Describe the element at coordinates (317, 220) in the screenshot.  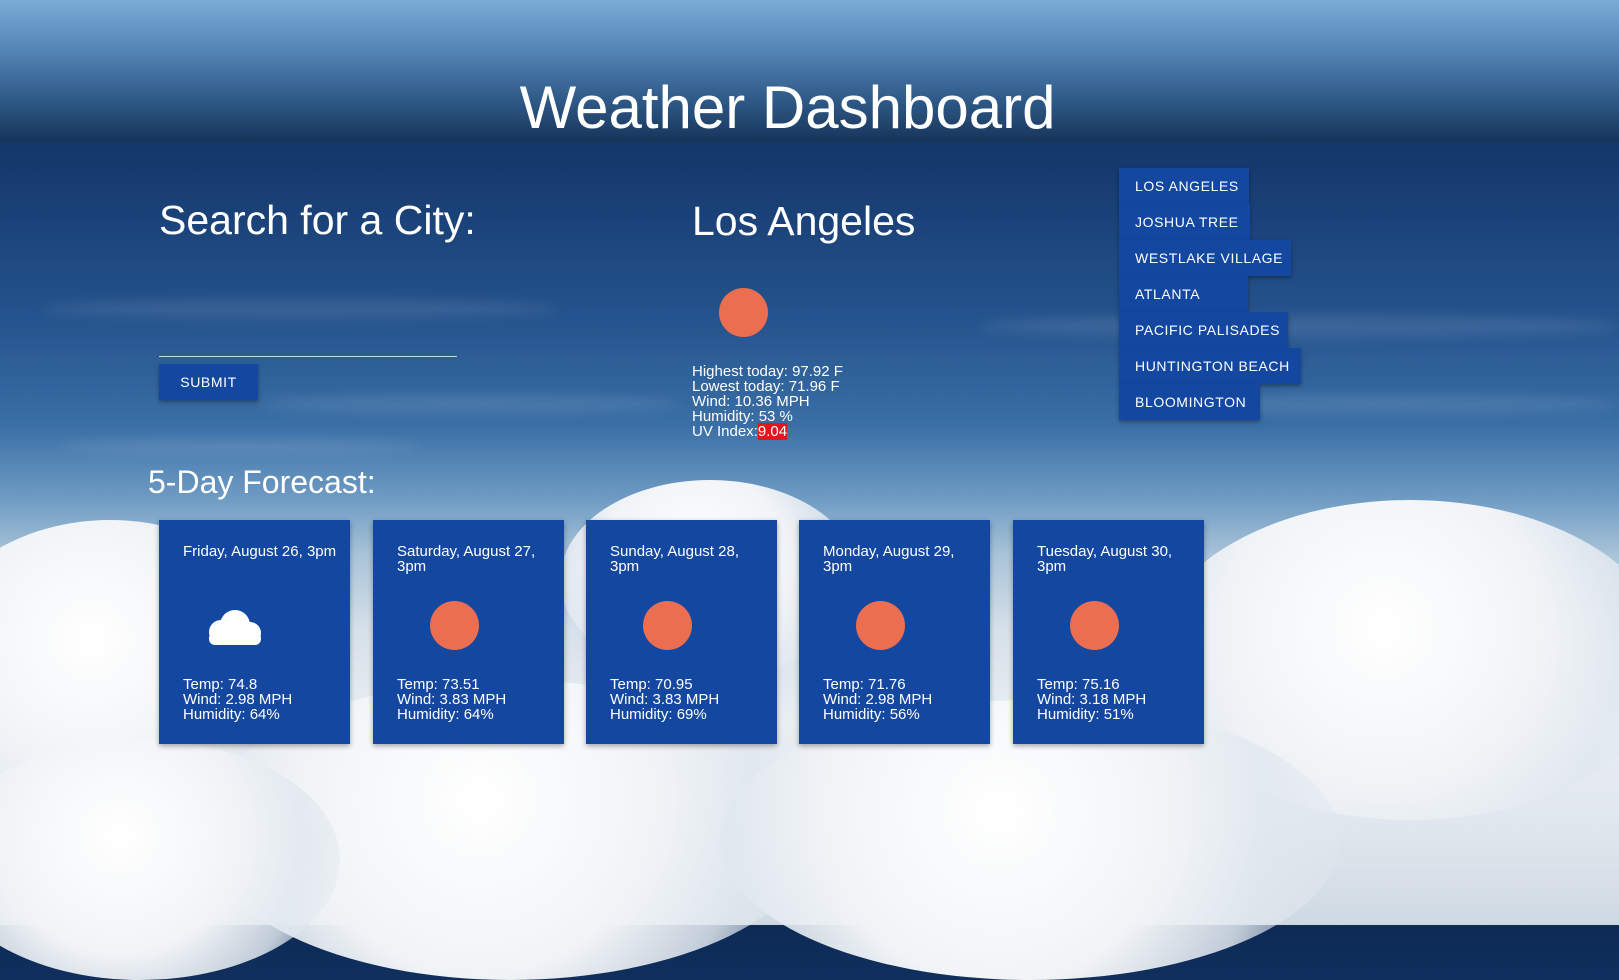
I see `search-heading: Search for a City:` at that location.